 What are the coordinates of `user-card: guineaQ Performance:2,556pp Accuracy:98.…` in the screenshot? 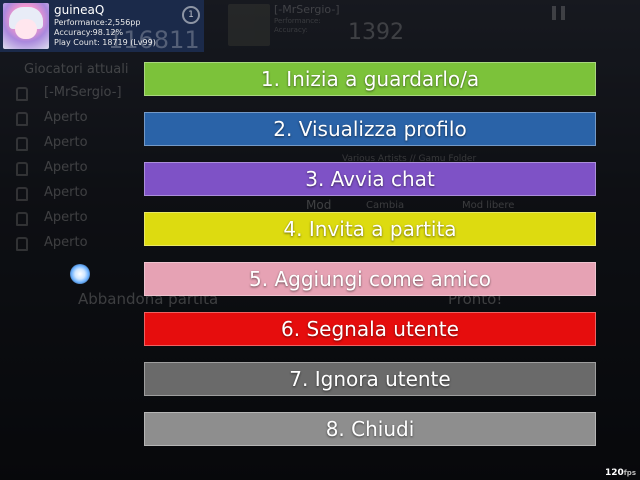 It's located at (102, 27).